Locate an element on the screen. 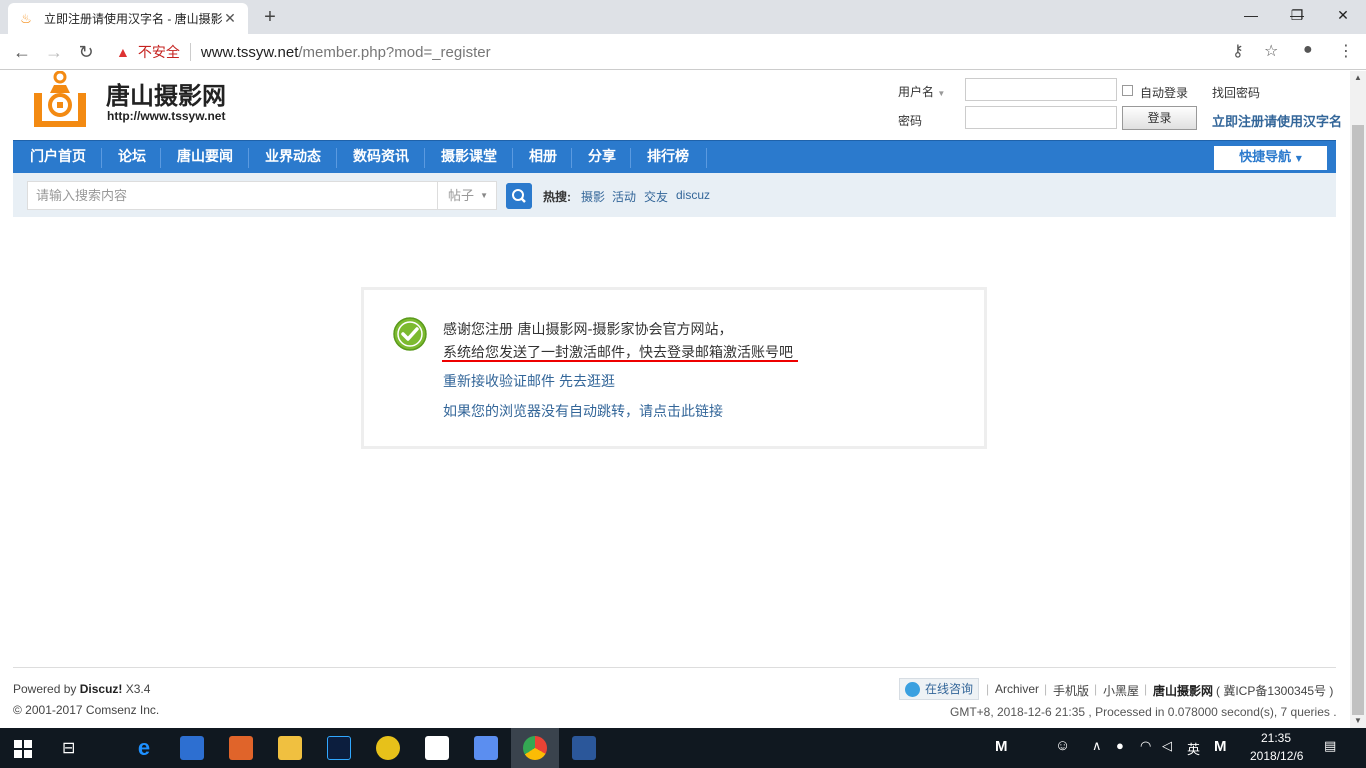  word-icon is located at coordinates (584, 748).